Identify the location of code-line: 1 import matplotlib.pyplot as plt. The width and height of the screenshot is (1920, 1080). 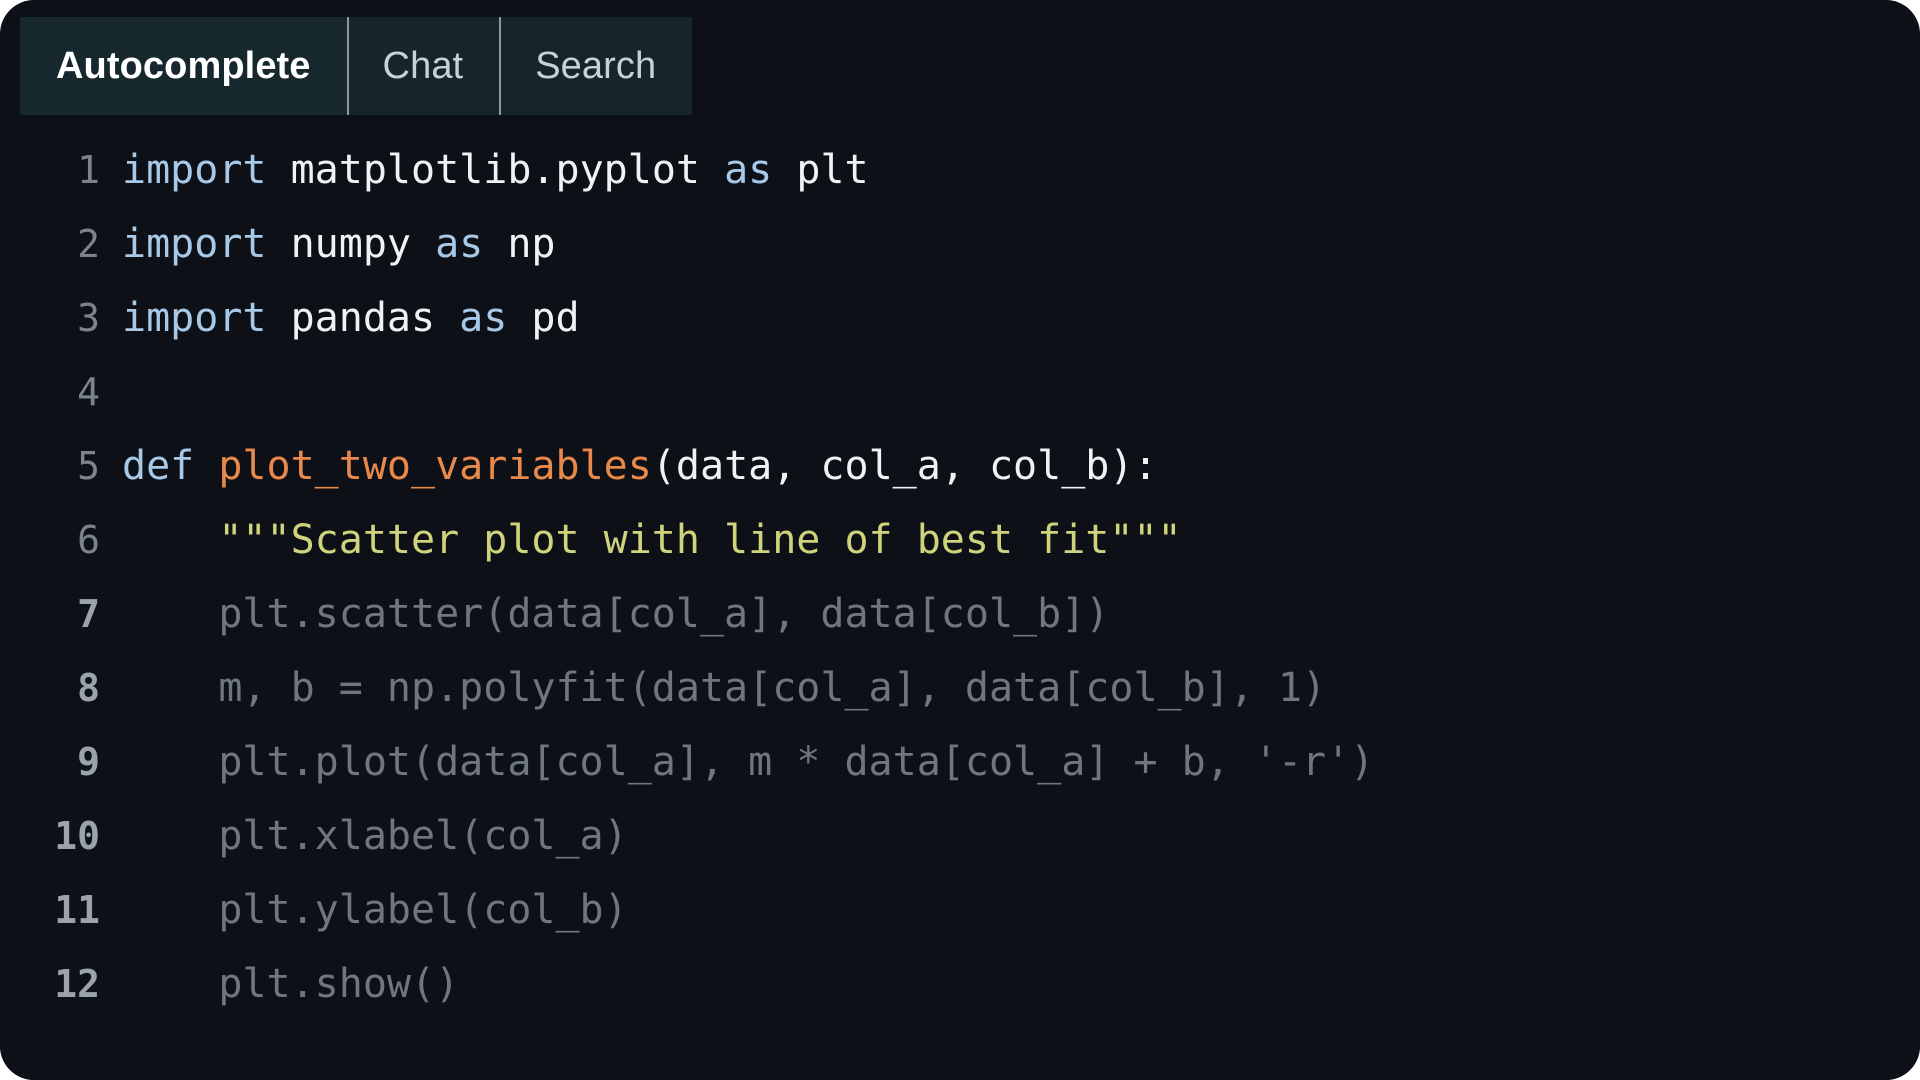
(960, 170).